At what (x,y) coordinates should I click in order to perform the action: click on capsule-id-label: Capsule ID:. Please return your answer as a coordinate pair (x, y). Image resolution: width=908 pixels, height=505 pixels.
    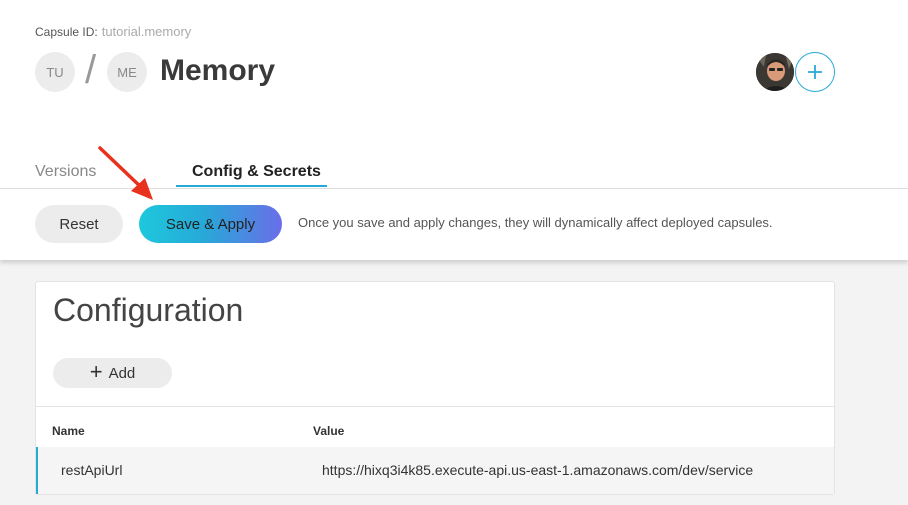
    Looking at the image, I should click on (66, 32).